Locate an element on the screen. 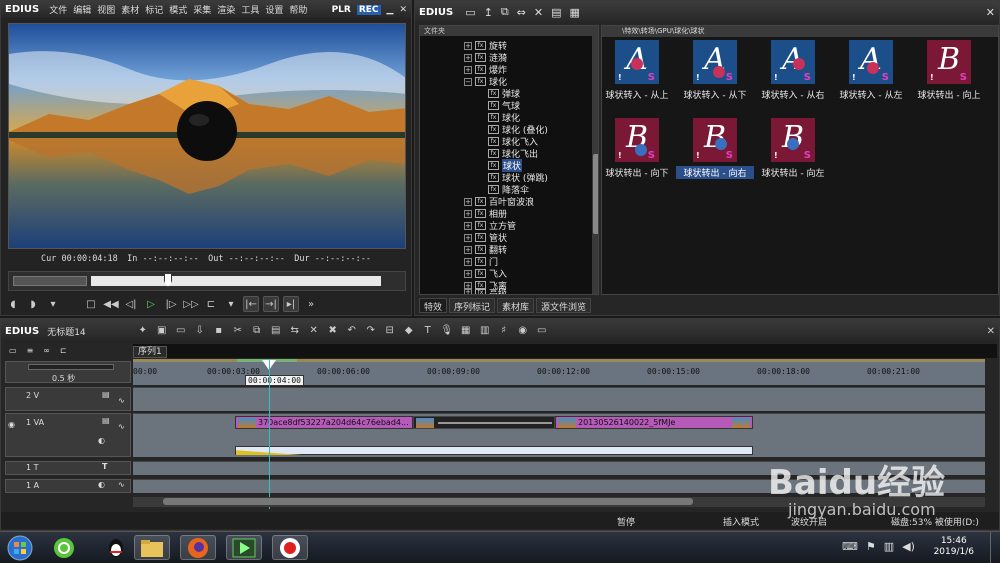 The image size is (1000, 563). transition-region is located at coordinates (484, 422).